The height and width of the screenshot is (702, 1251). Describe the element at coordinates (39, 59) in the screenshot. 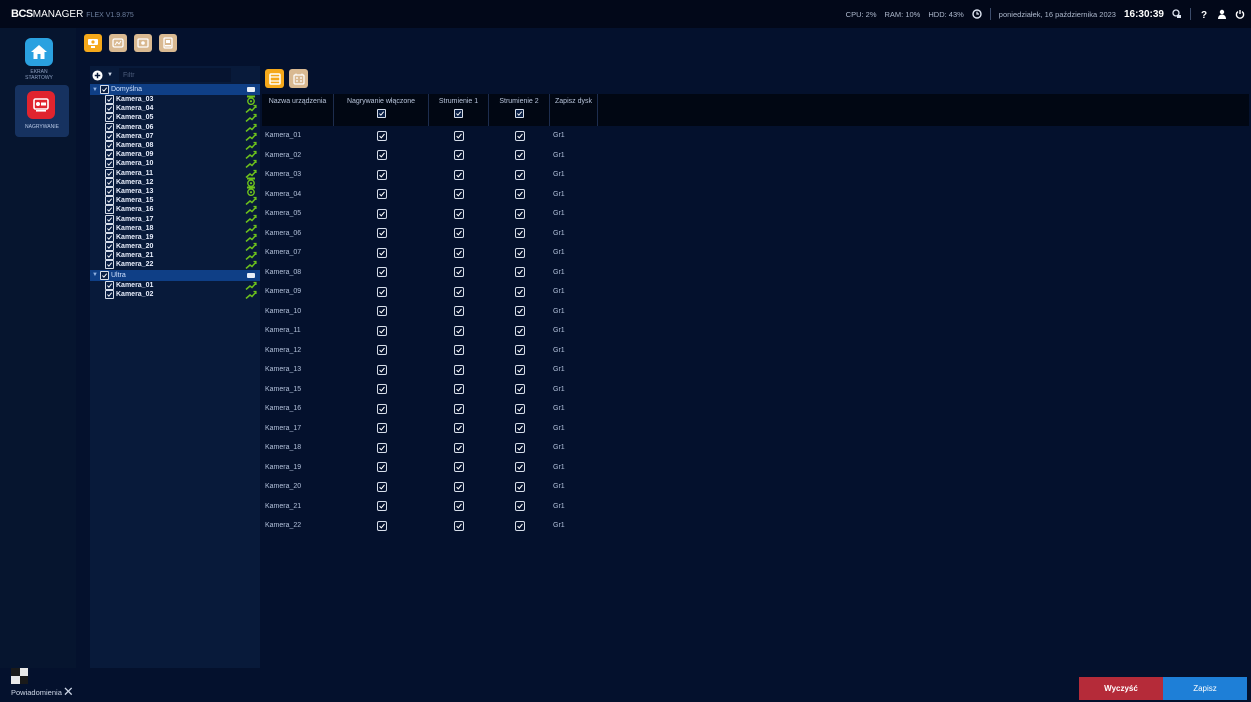

I see `nav-home: EKRAN STARTOWY` at that location.